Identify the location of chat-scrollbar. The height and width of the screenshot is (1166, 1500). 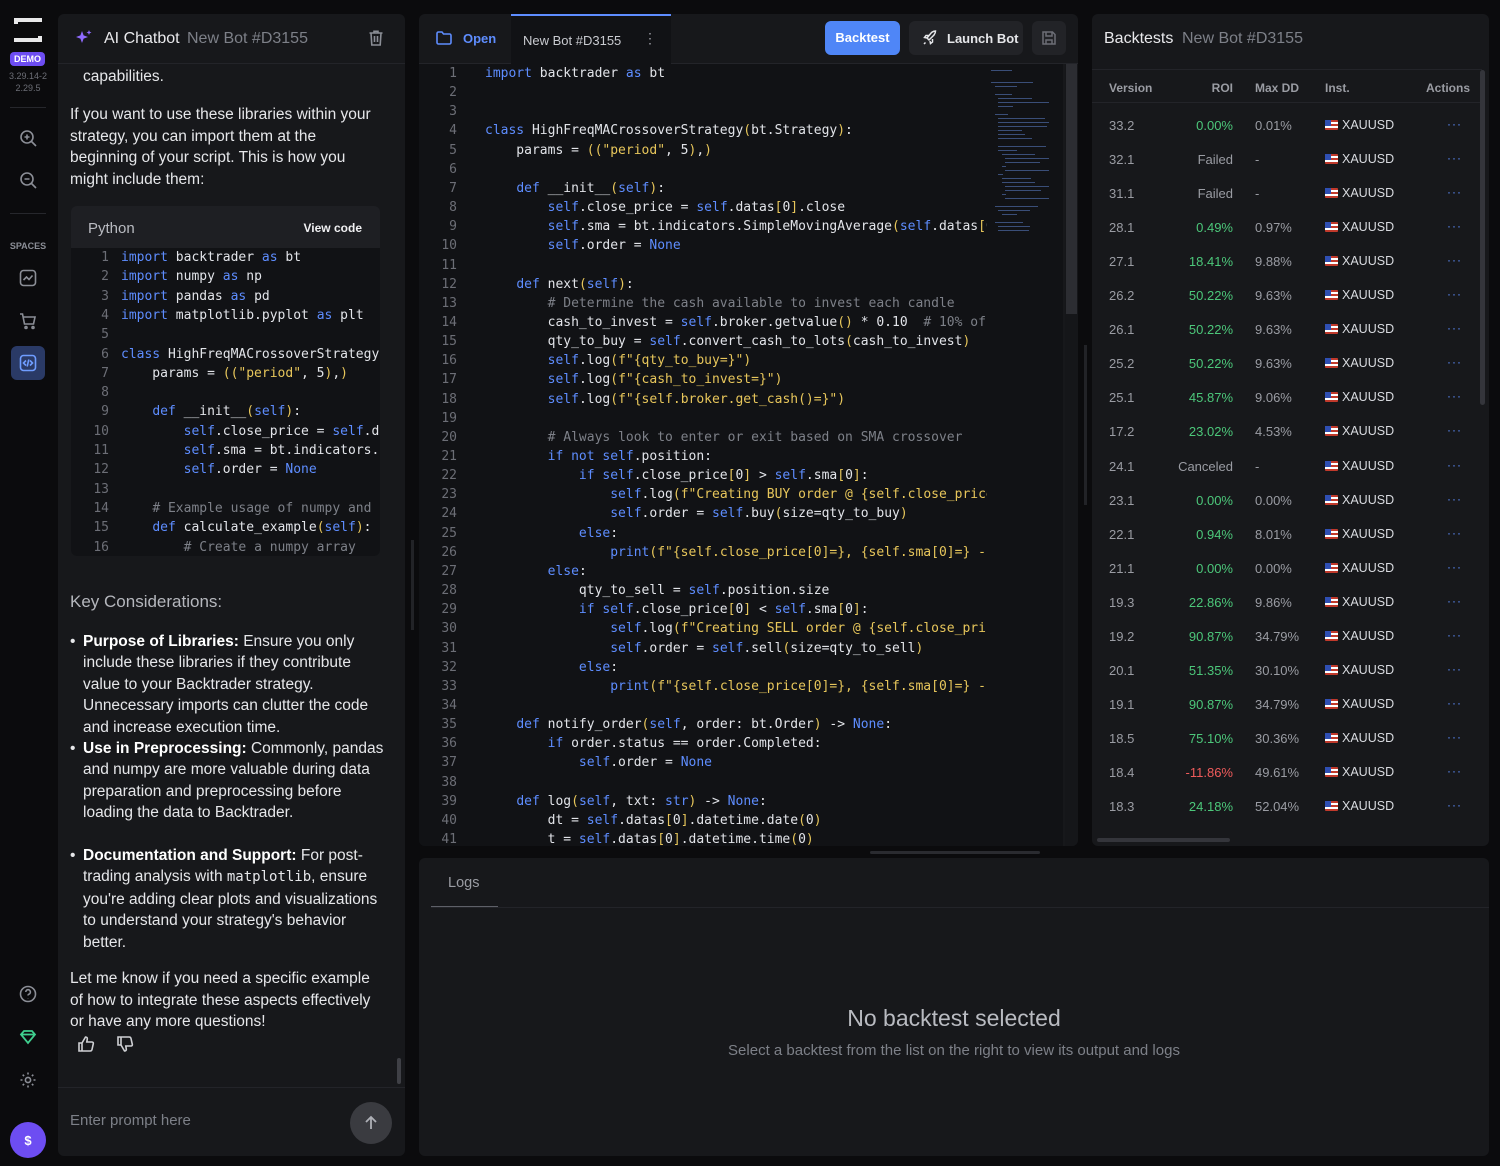
(399, 1071).